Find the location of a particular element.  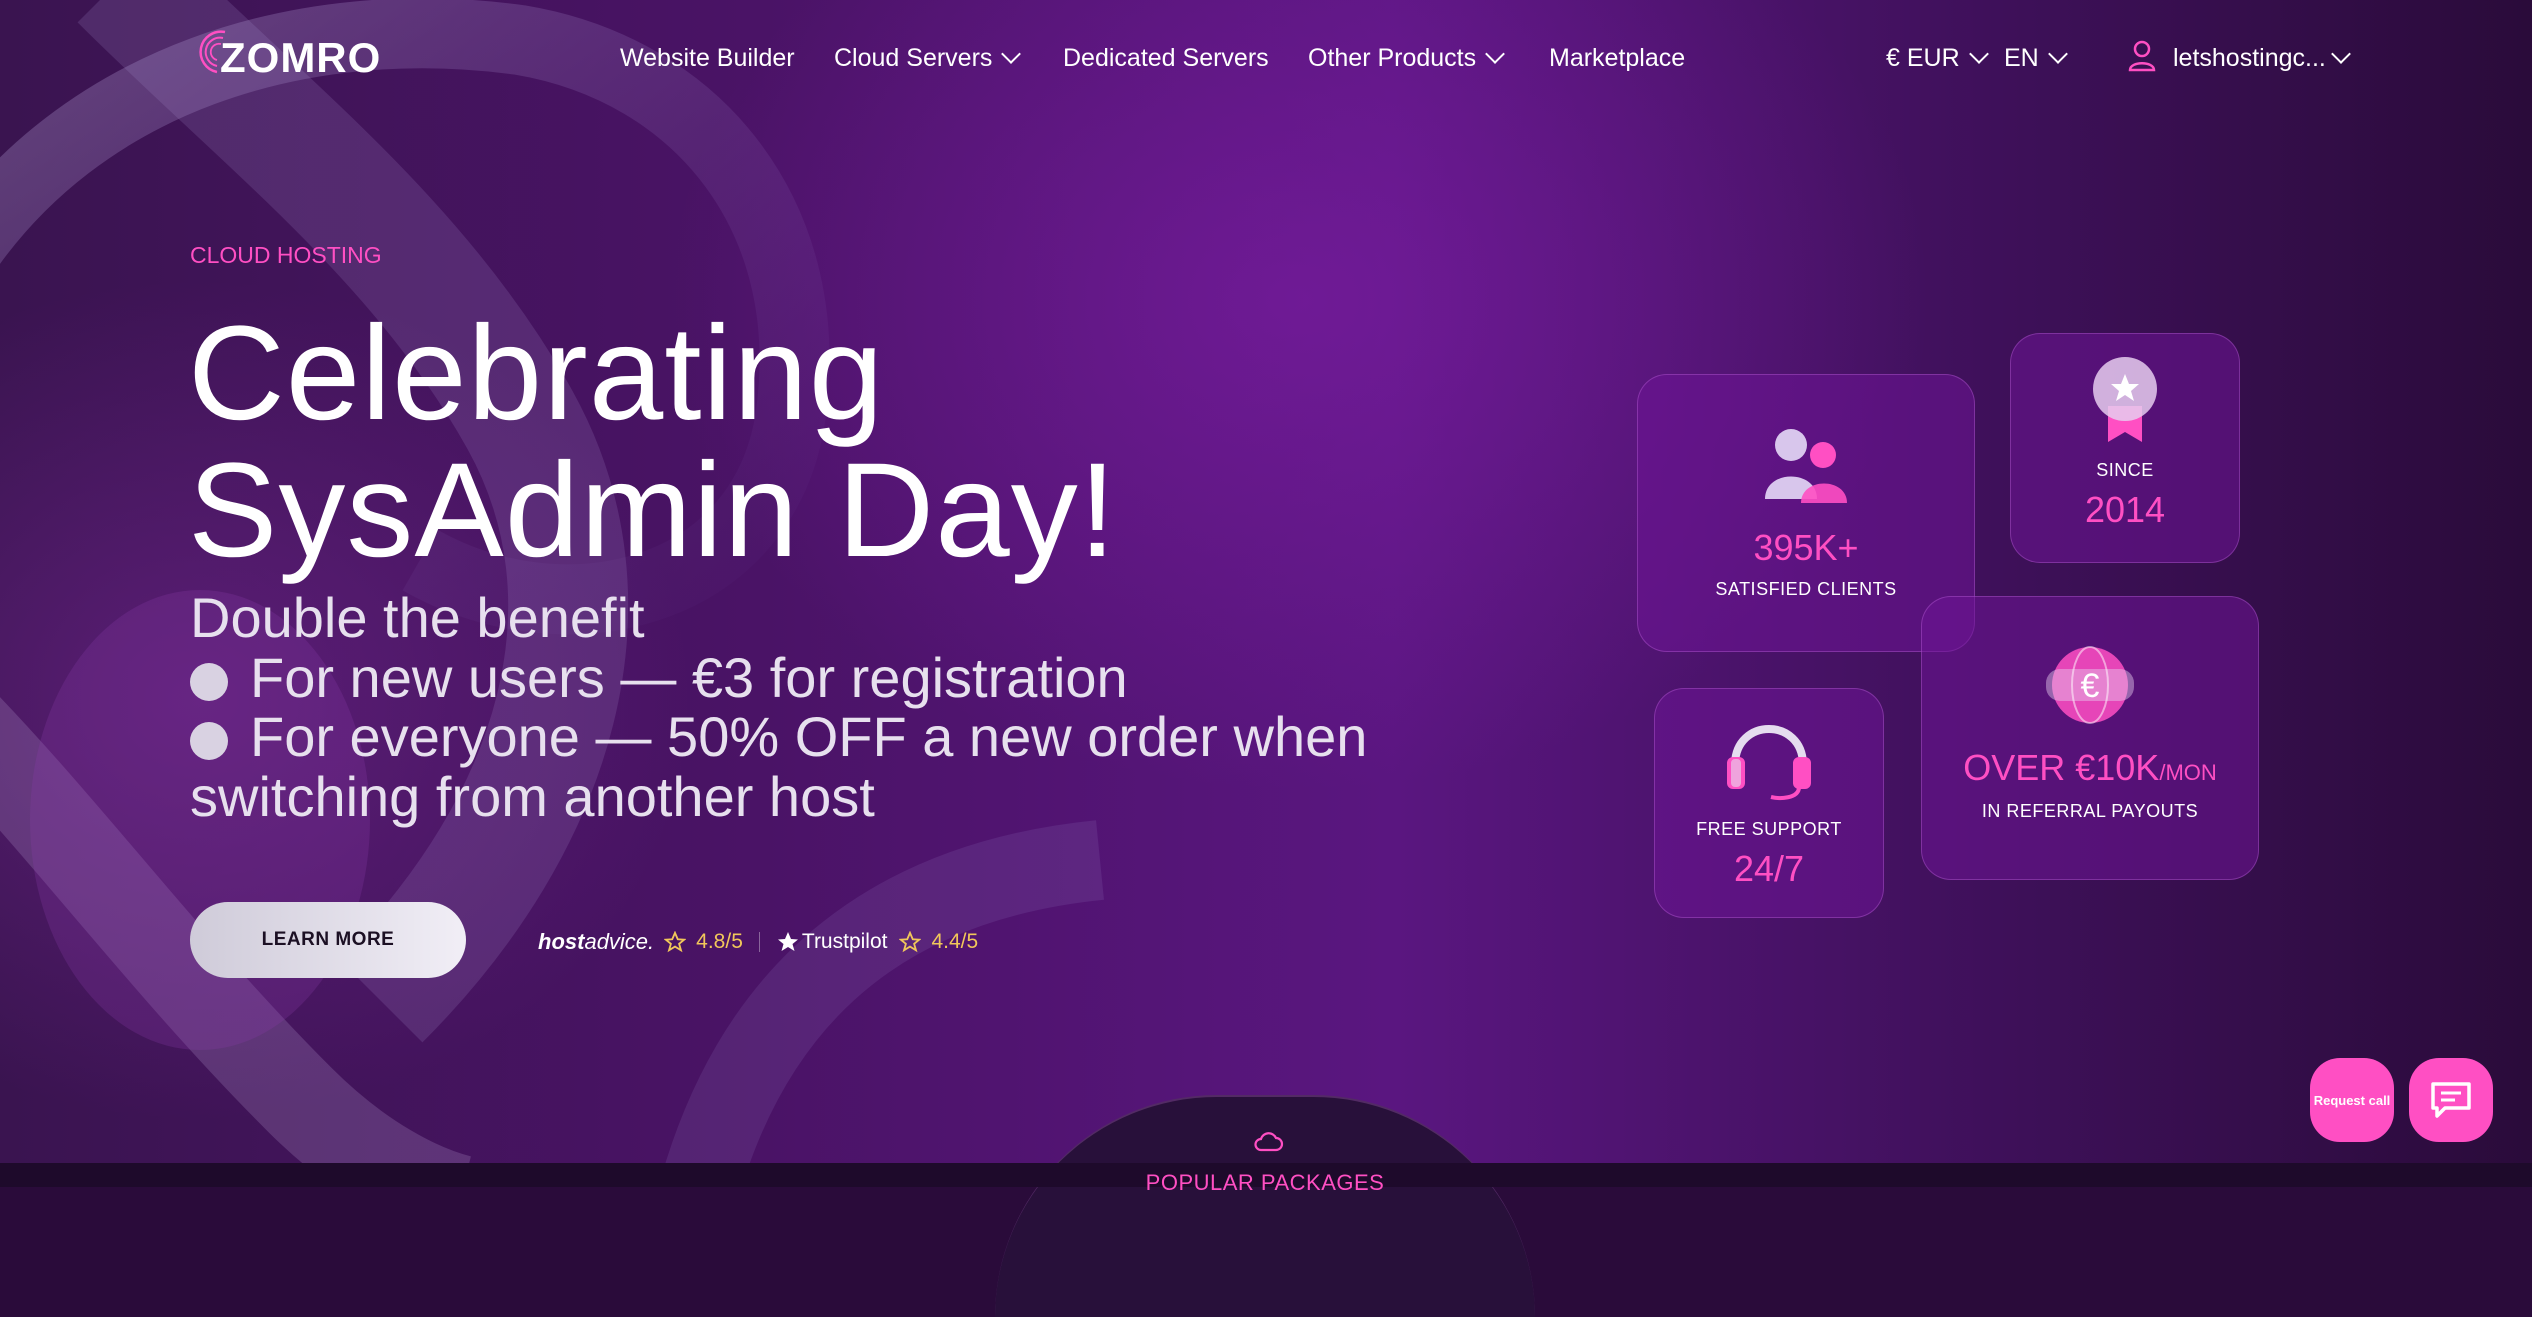

trustpilot-score: 4.4/5 is located at coordinates (955, 941).